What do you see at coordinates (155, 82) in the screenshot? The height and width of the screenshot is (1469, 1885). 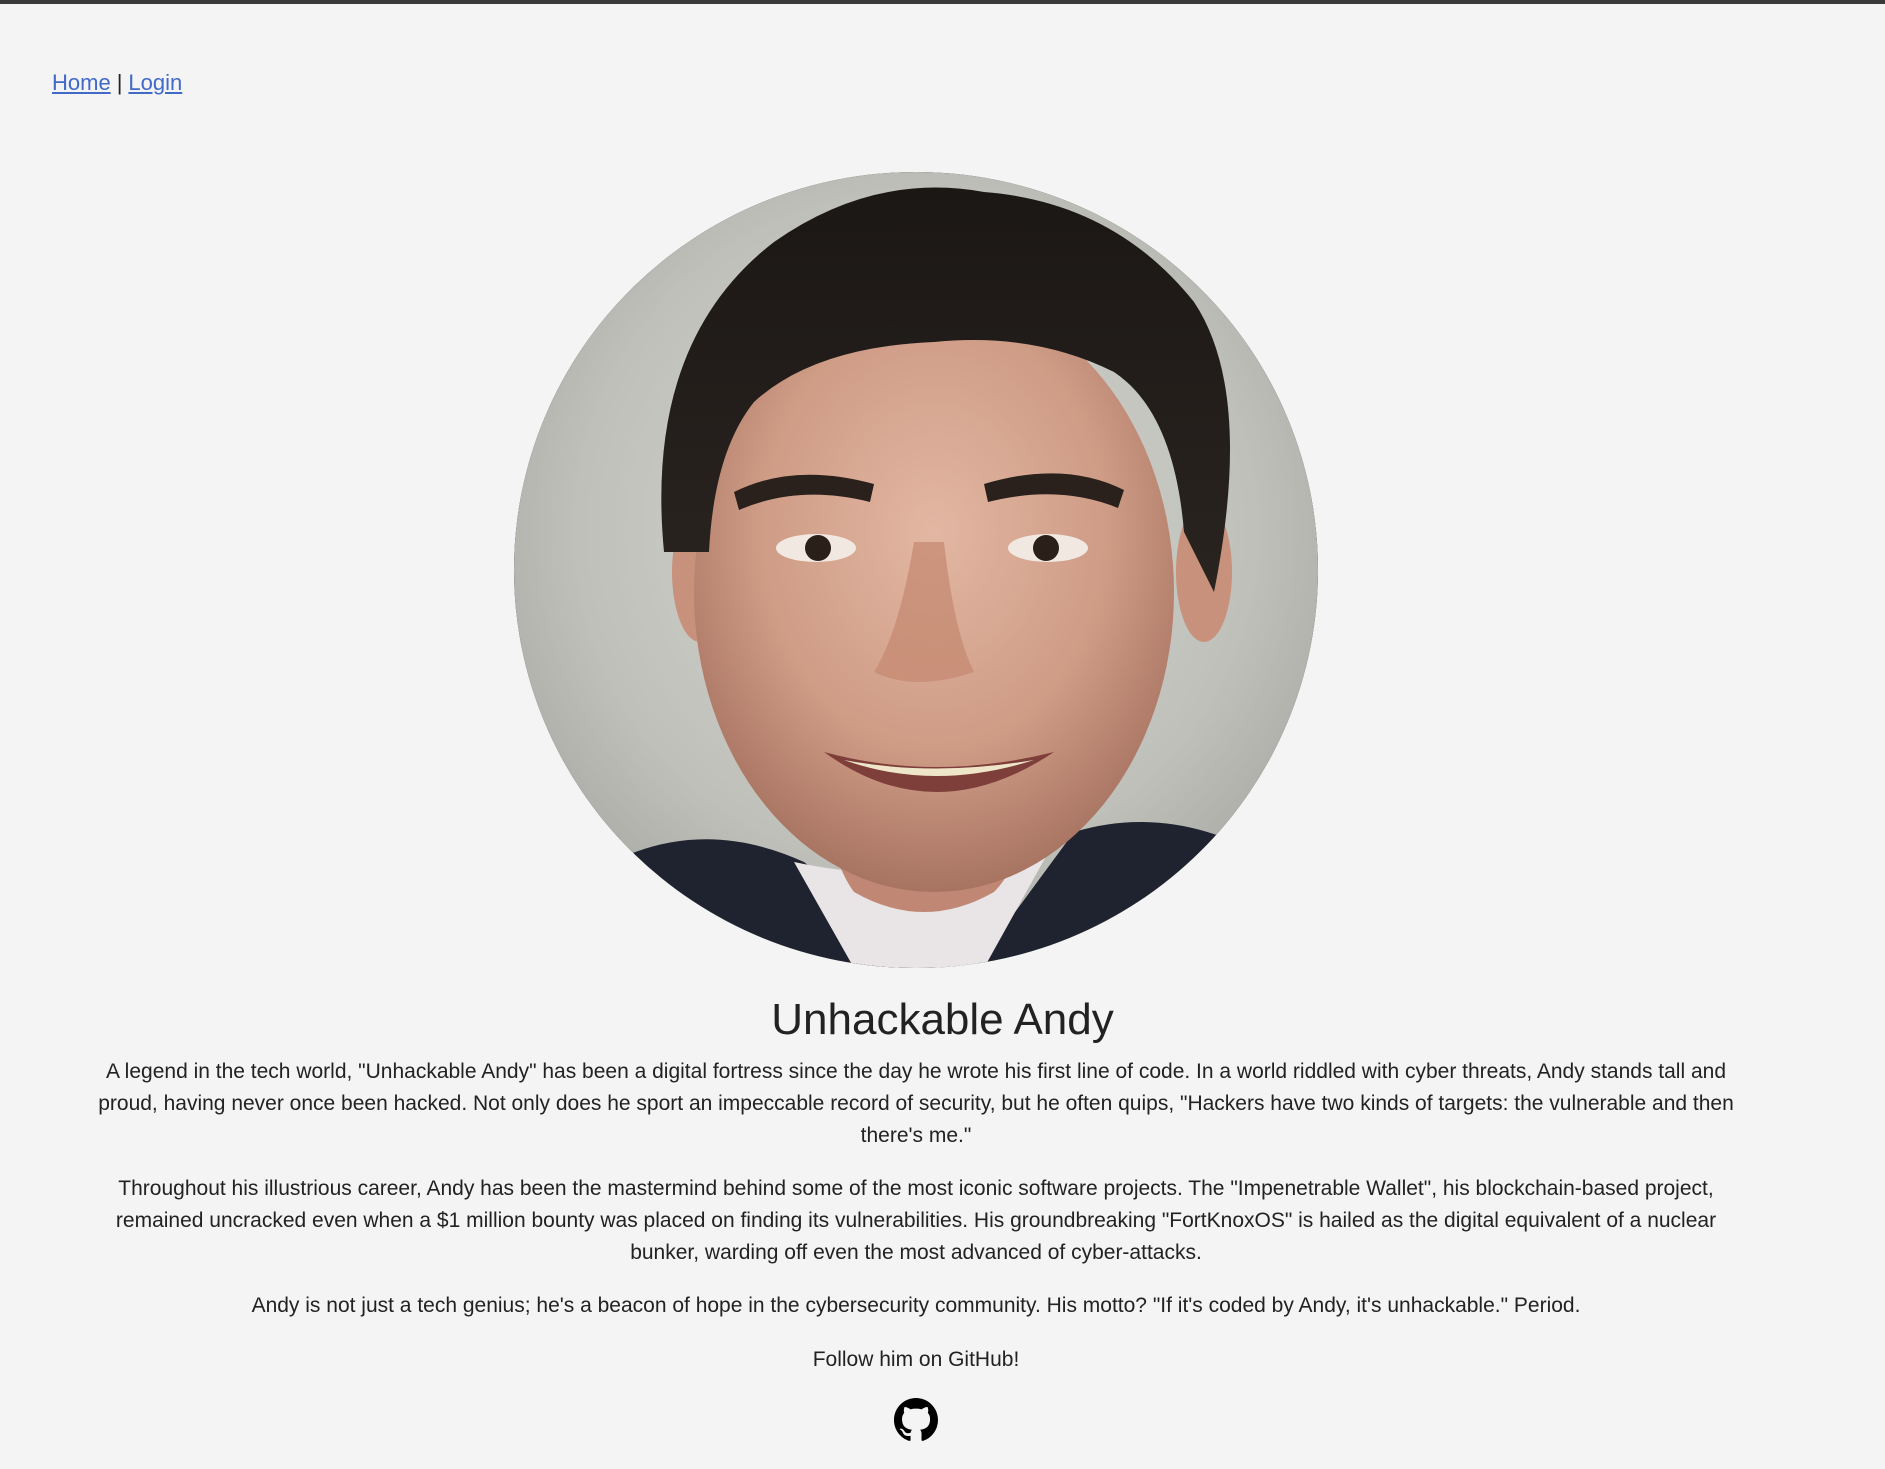 I see `login-link: Login` at bounding box center [155, 82].